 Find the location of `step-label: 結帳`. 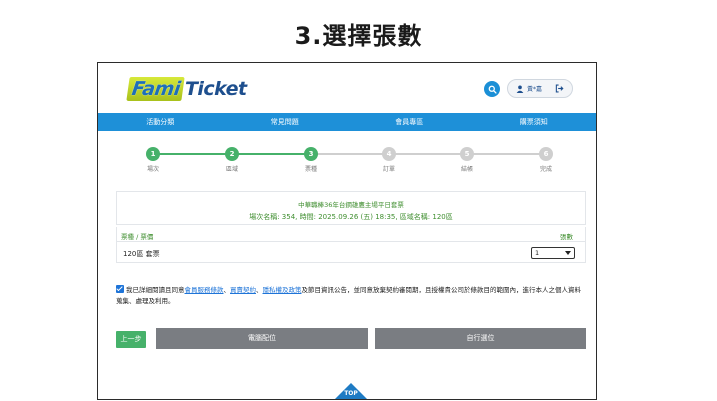

step-label: 結帳 is located at coordinates (466, 169).